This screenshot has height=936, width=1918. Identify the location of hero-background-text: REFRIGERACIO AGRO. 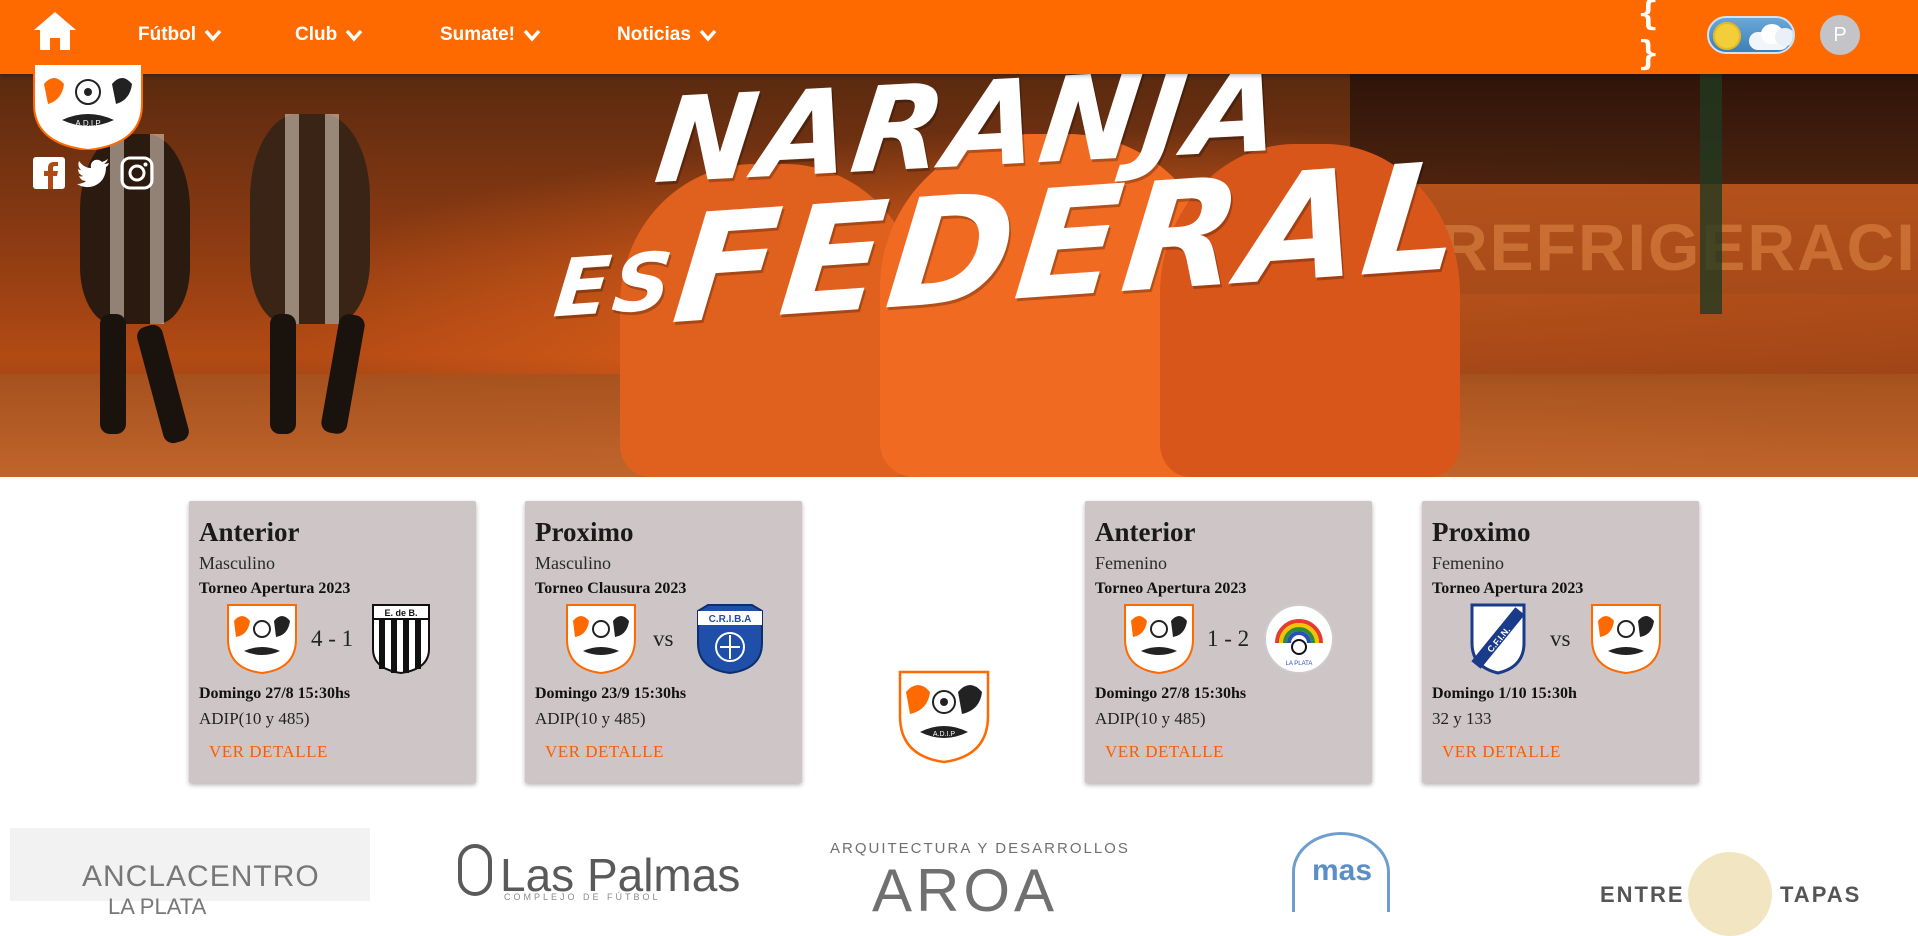
(1679, 247).